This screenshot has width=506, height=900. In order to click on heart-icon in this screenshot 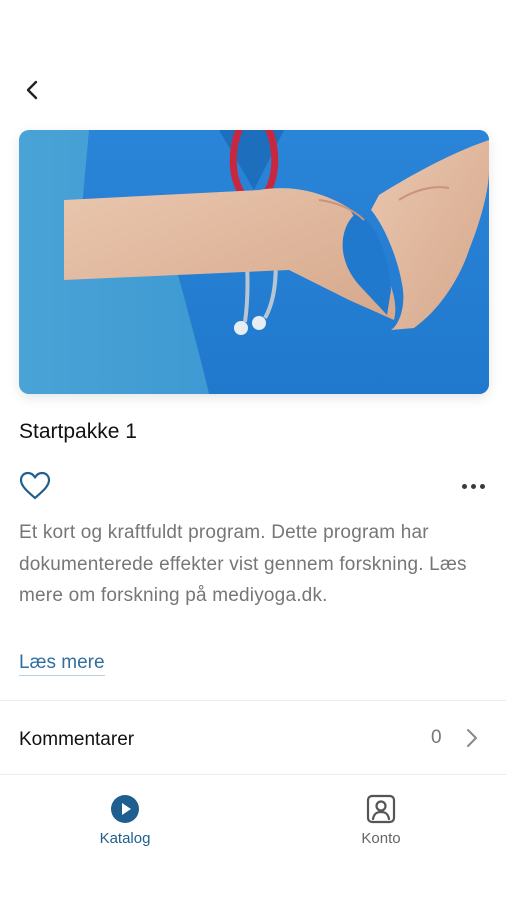, I will do `click(35, 485)`.